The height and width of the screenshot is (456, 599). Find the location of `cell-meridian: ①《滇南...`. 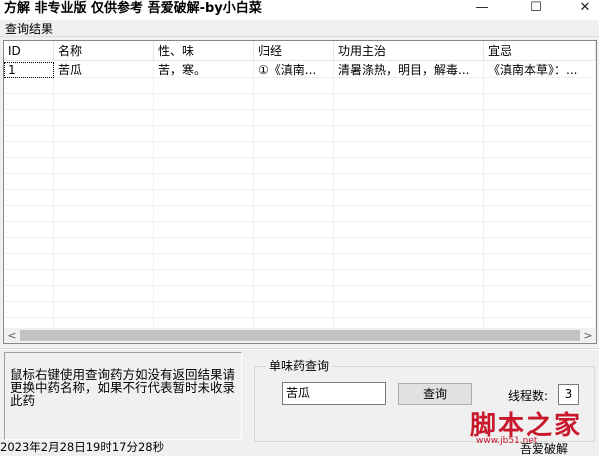

cell-meridian: ①《滇南... is located at coordinates (294, 70).